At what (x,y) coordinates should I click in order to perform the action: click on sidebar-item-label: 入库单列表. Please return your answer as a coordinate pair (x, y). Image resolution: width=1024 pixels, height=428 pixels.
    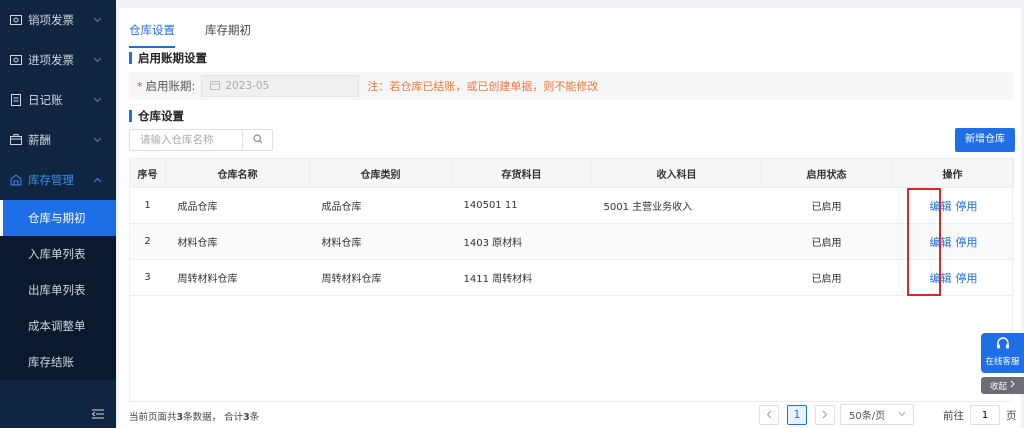
    Looking at the image, I should click on (57, 254).